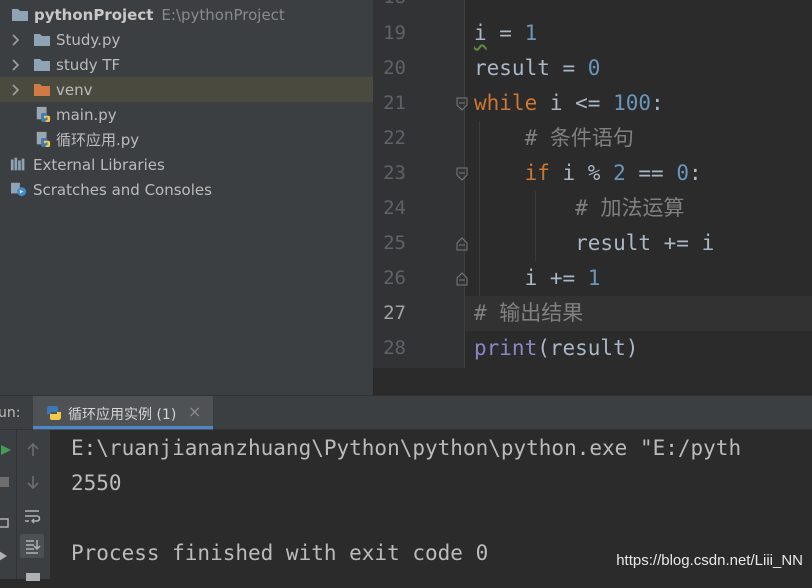 Image resolution: width=812 pixels, height=588 pixels. What do you see at coordinates (394, 313) in the screenshot?
I see `line-number-current: 27` at bounding box center [394, 313].